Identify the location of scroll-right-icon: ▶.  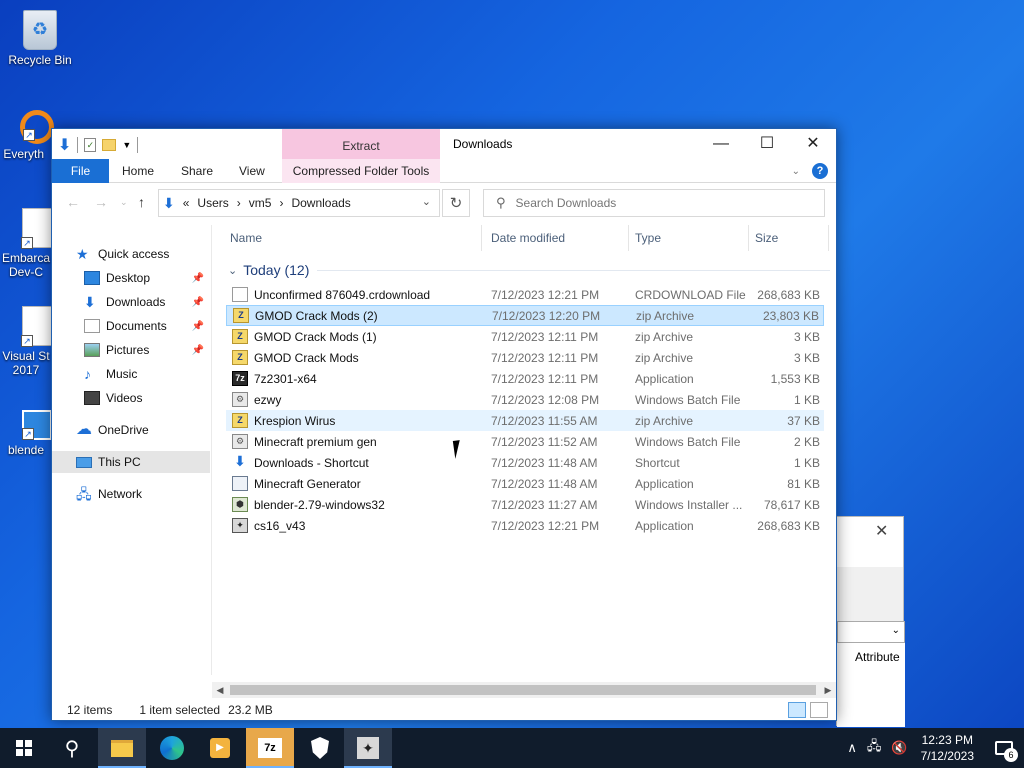
(828, 690).